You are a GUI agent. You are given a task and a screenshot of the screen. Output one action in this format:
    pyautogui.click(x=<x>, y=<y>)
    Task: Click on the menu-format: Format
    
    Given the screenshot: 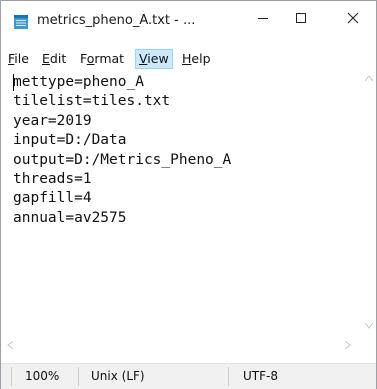 What is the action you would take?
    pyautogui.click(x=102, y=59)
    